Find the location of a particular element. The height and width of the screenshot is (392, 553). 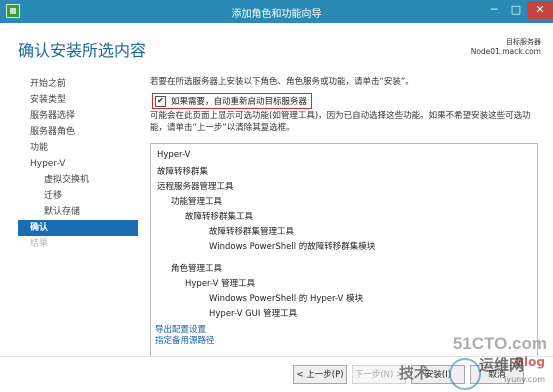

selection-tree-item: 故障转移群集 is located at coordinates (183, 172).